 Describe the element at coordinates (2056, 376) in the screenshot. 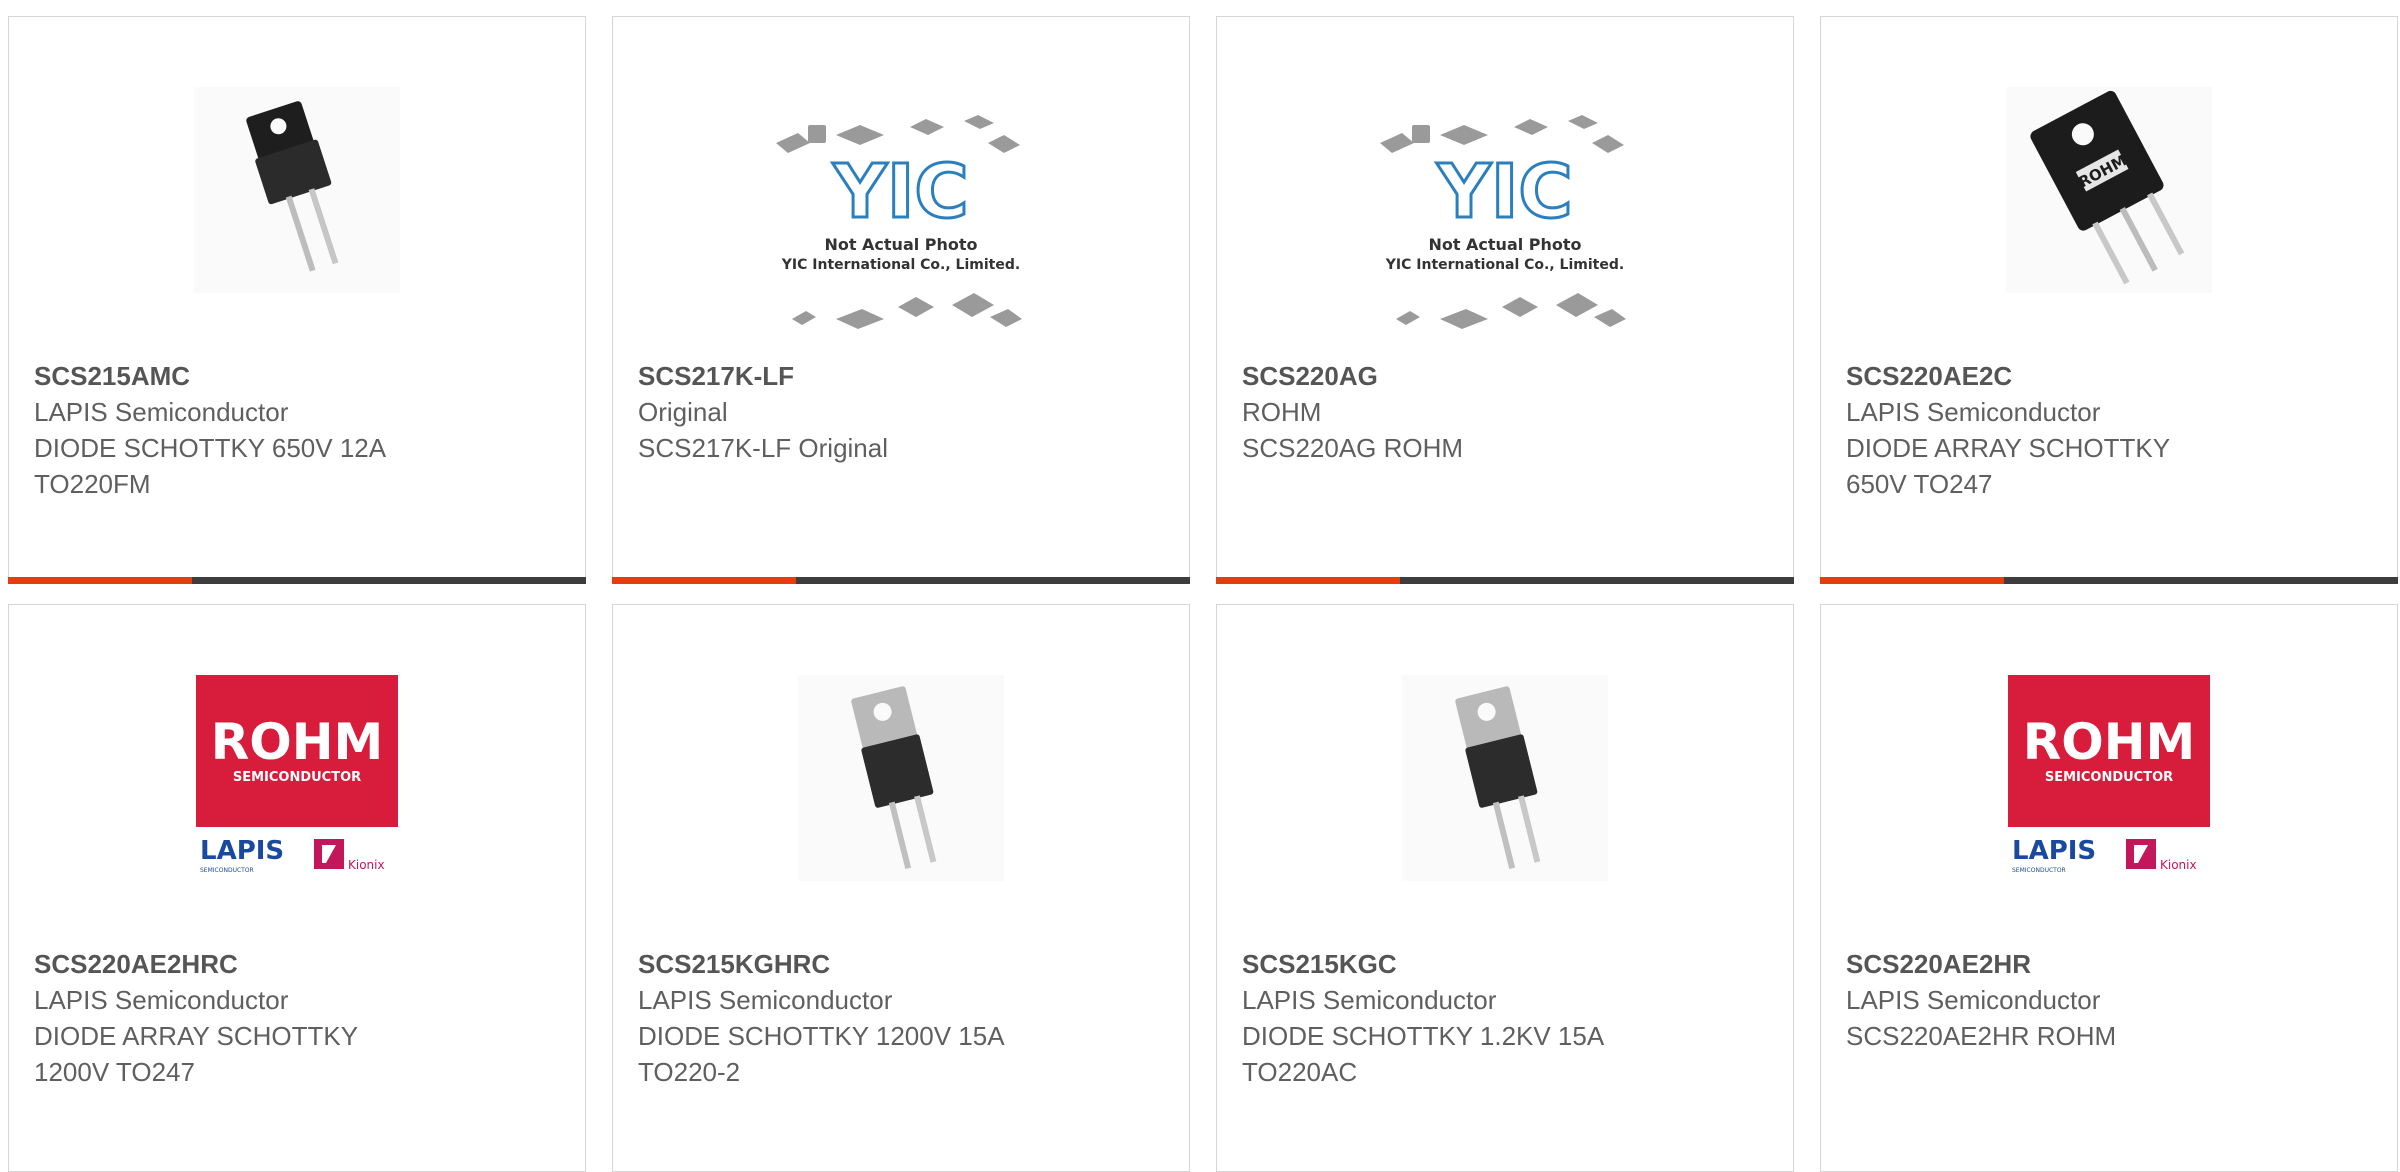

I see `part-number-link: SCS220AE2C` at that location.